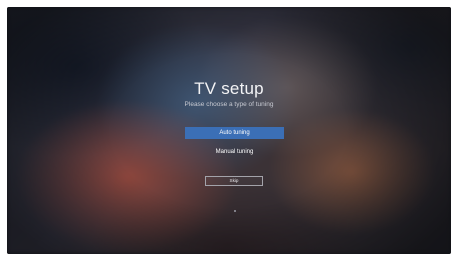 The image size is (457, 260). I want to click on manual-tuning-option: Manual tuning, so click(234, 152).